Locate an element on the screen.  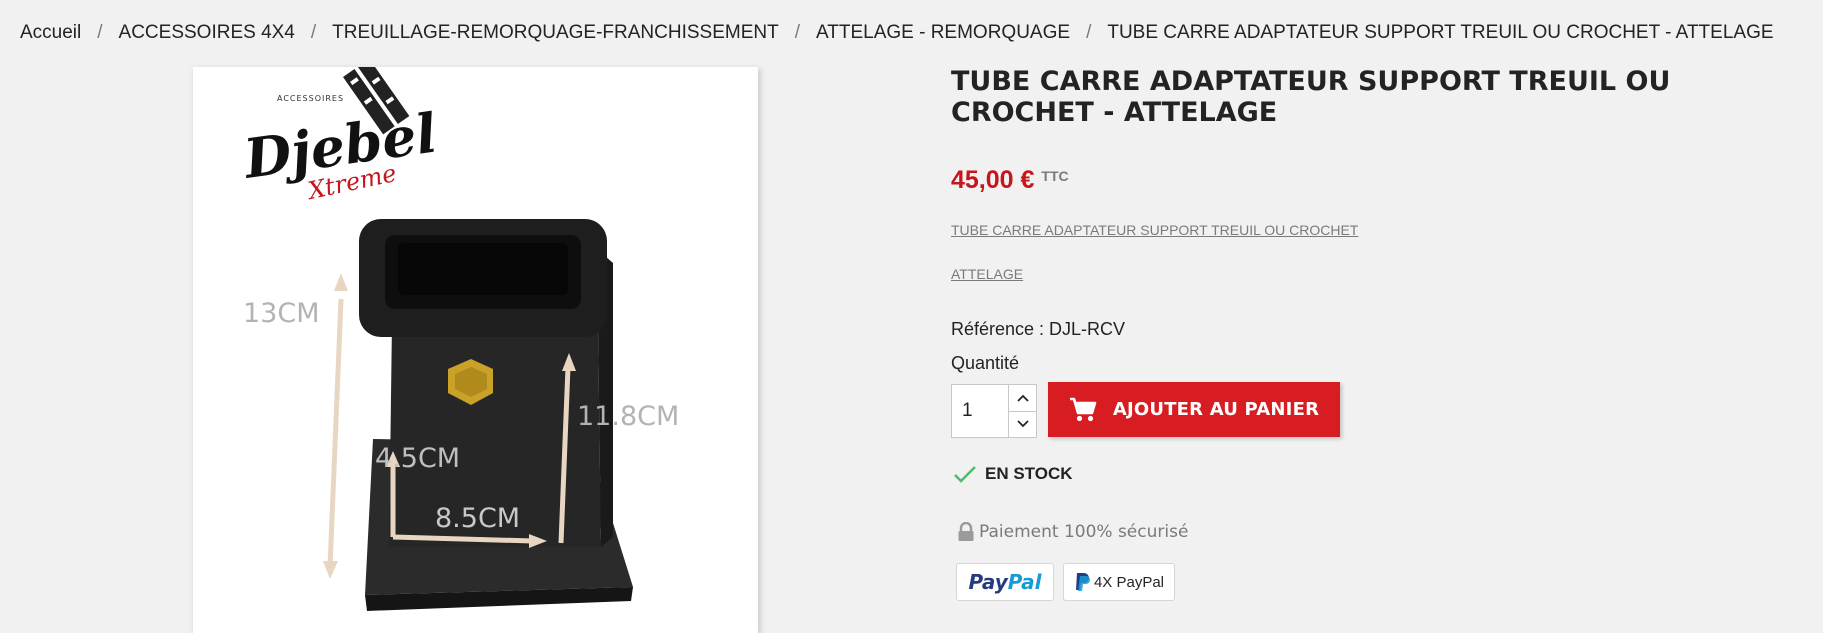
stock-status: EN STOCK is located at coordinates (1013, 474).